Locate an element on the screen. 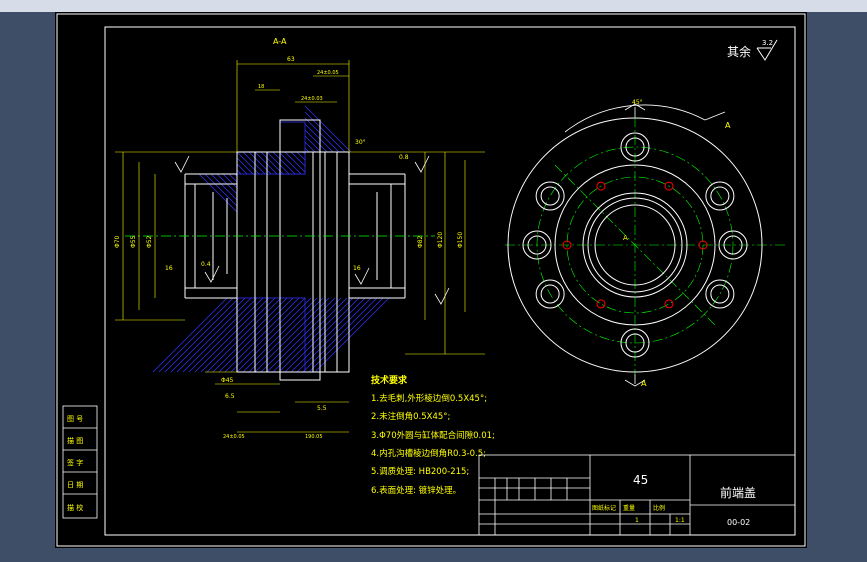 The width and height of the screenshot is (867, 562). section-roughness-icons is located at coordinates (312, 230).